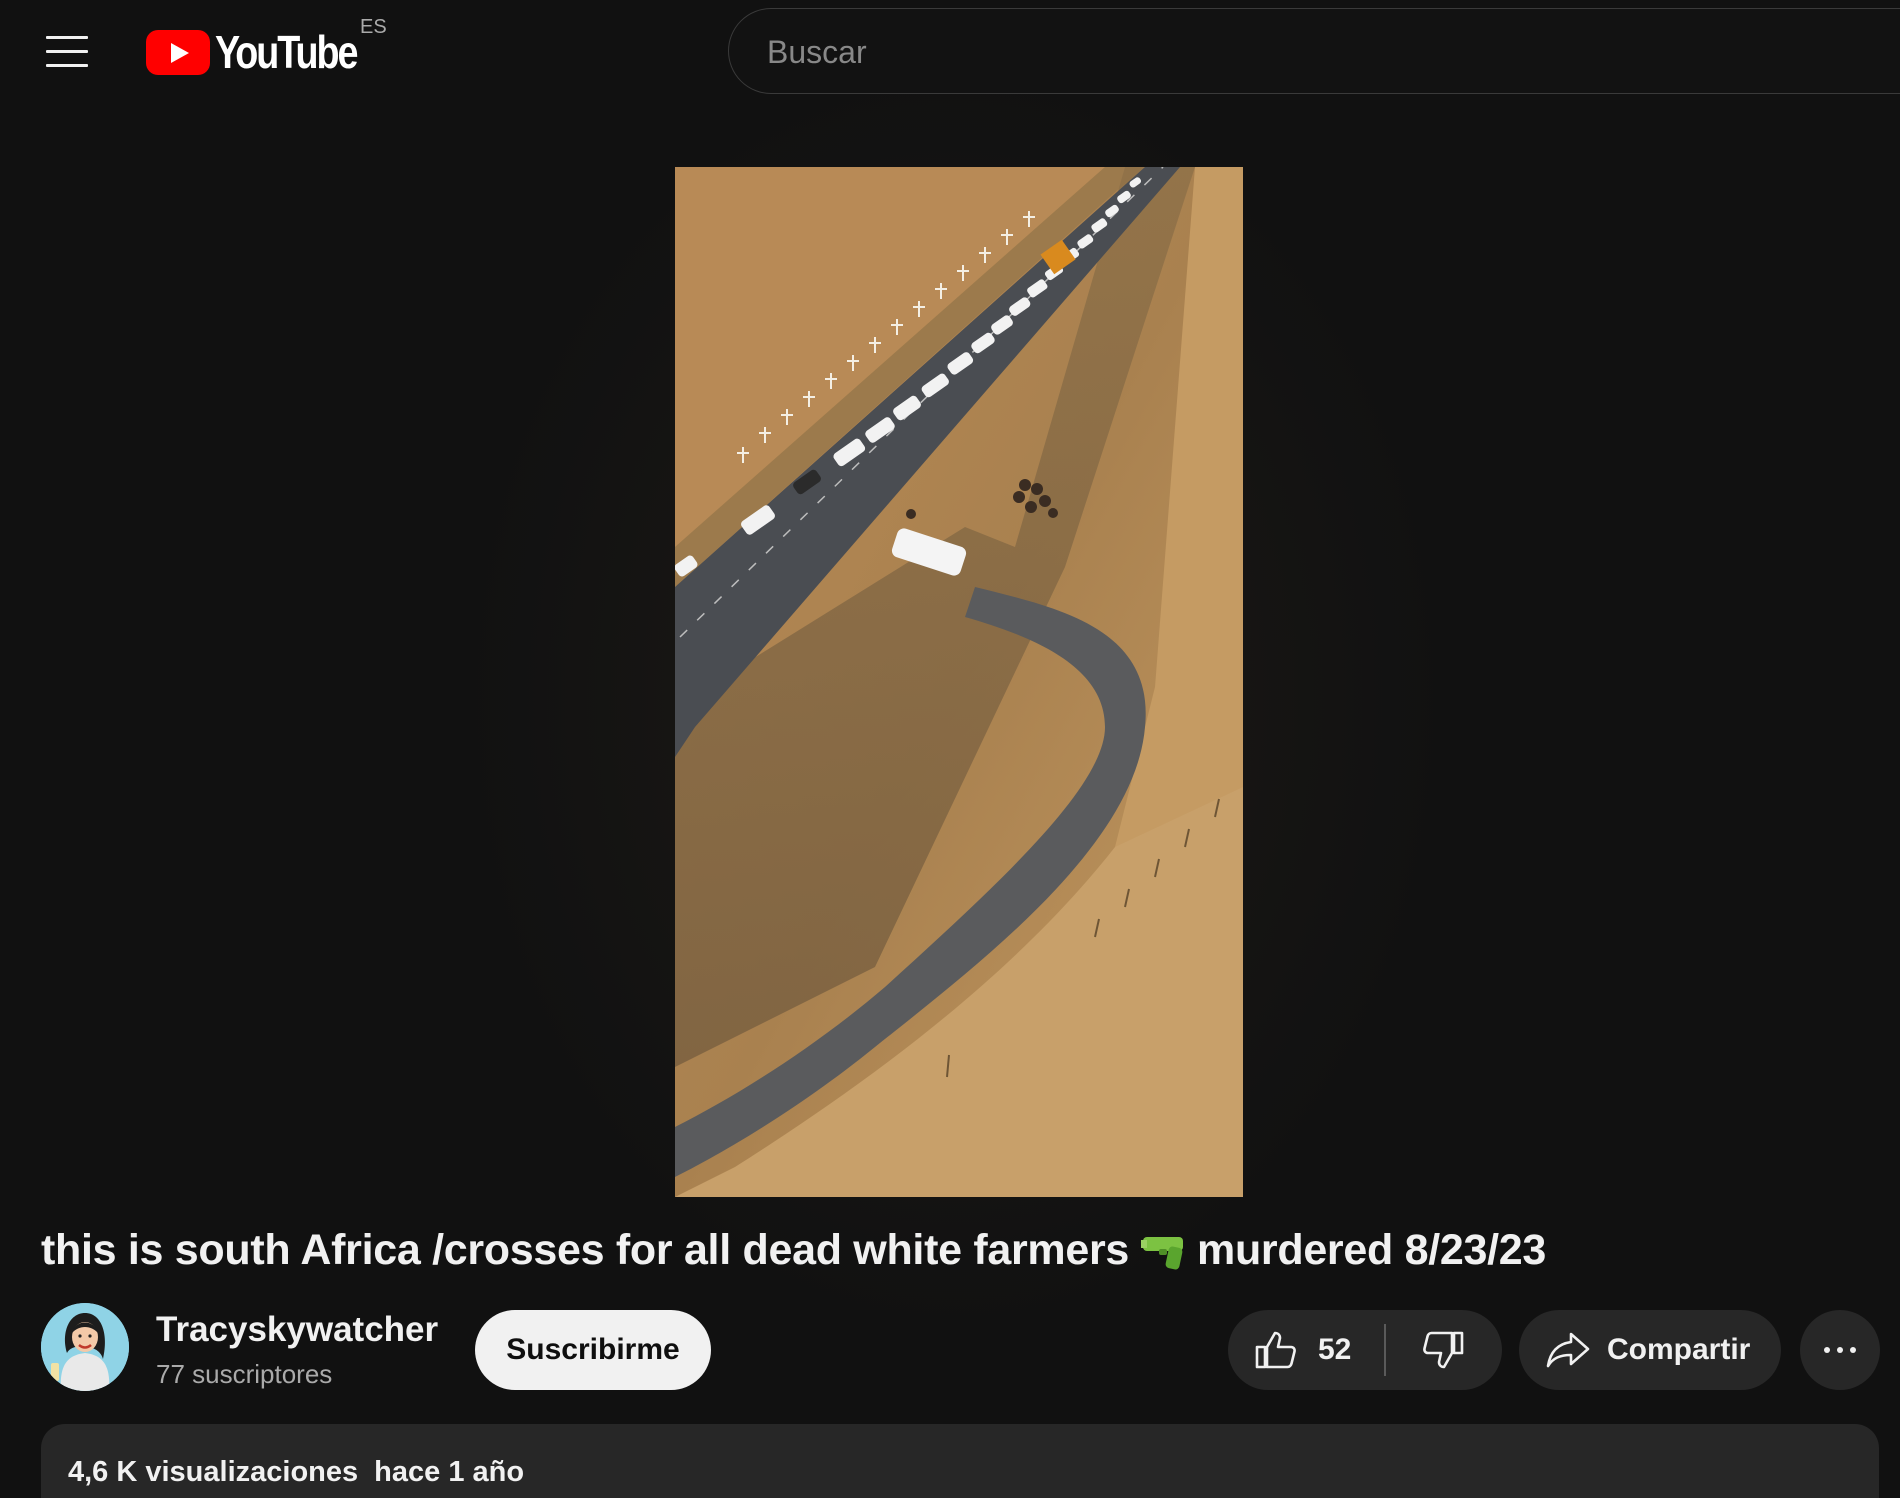 The image size is (1900, 1498). I want to click on channel-avatar, so click(85, 1347).